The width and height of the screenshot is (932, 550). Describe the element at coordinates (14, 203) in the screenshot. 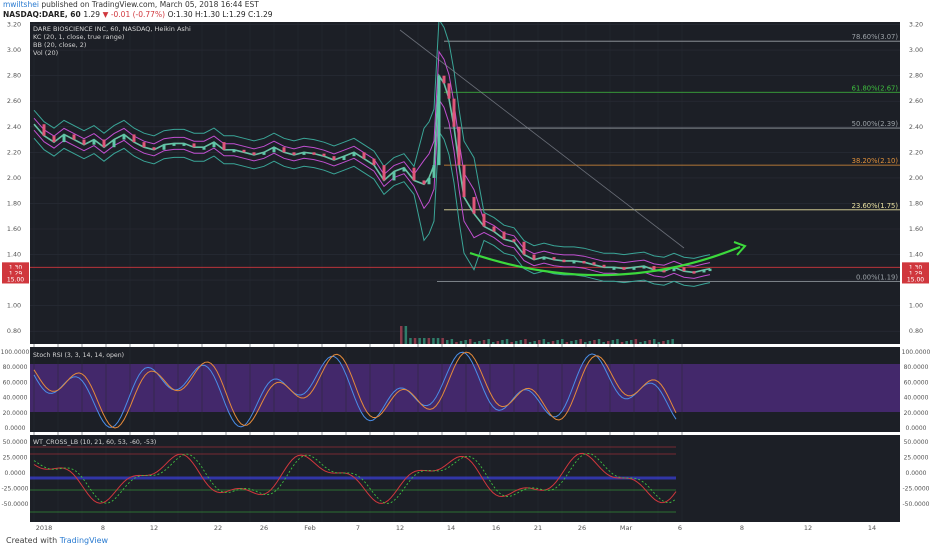

I see `price-tick-left: 1.80` at that location.